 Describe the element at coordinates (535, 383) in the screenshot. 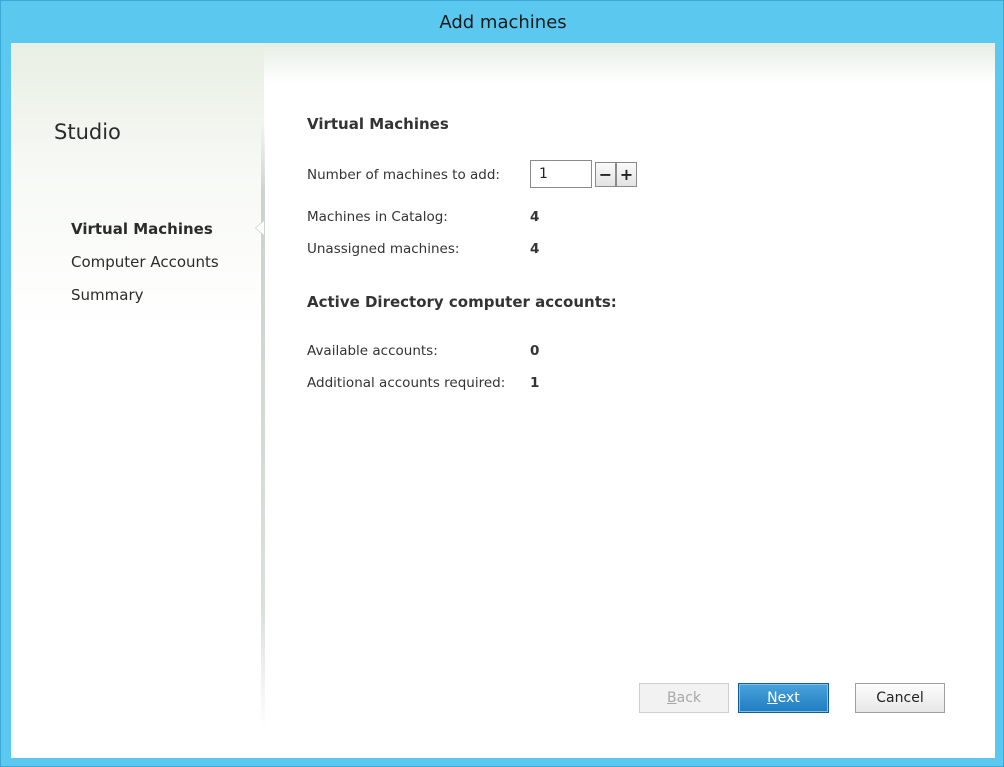

I see `additional-accounts-value: 1` at that location.